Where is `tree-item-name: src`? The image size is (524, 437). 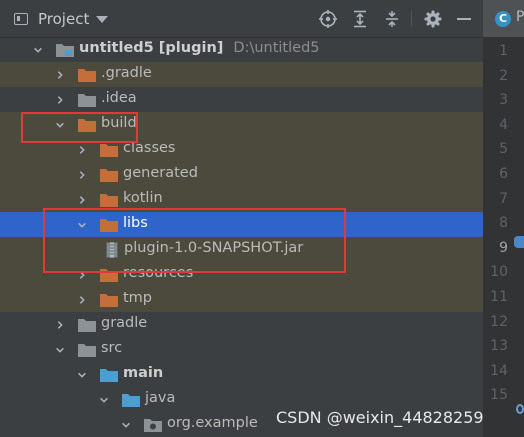
tree-item-name: src is located at coordinates (112, 348).